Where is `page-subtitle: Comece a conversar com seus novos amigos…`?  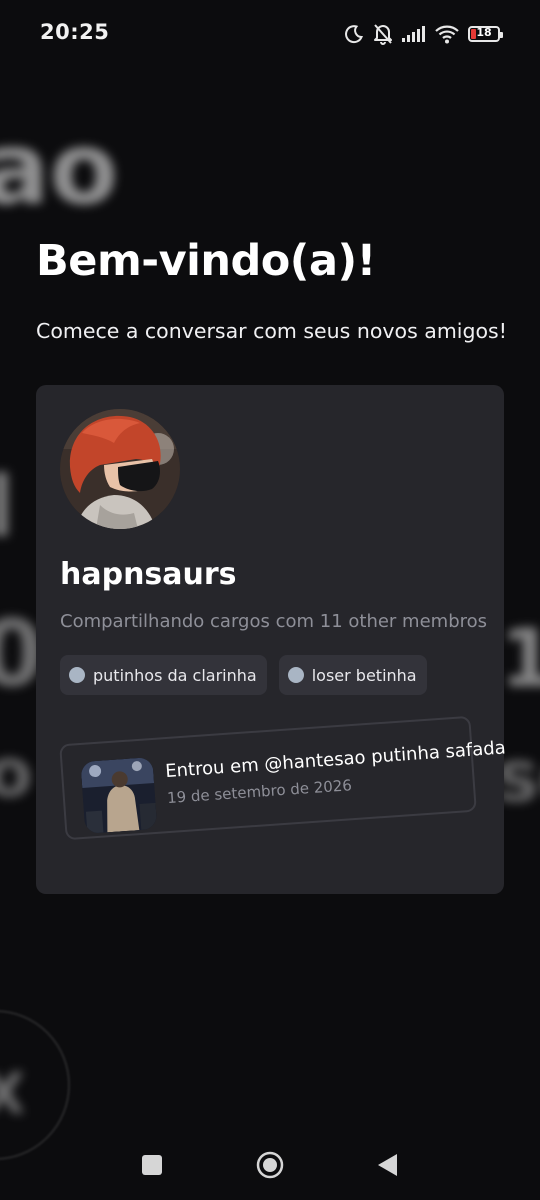 page-subtitle: Comece a conversar com seus novos amigos… is located at coordinates (271, 331).